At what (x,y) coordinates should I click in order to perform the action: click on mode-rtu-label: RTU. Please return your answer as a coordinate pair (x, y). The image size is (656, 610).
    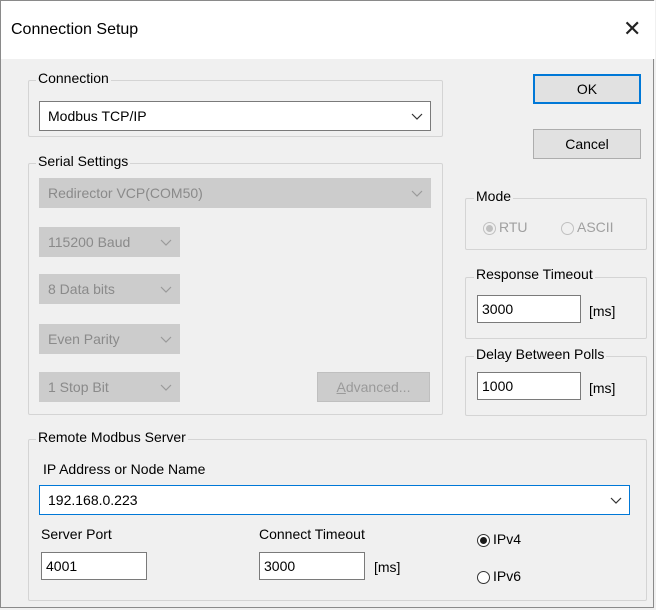
    Looking at the image, I should click on (513, 227).